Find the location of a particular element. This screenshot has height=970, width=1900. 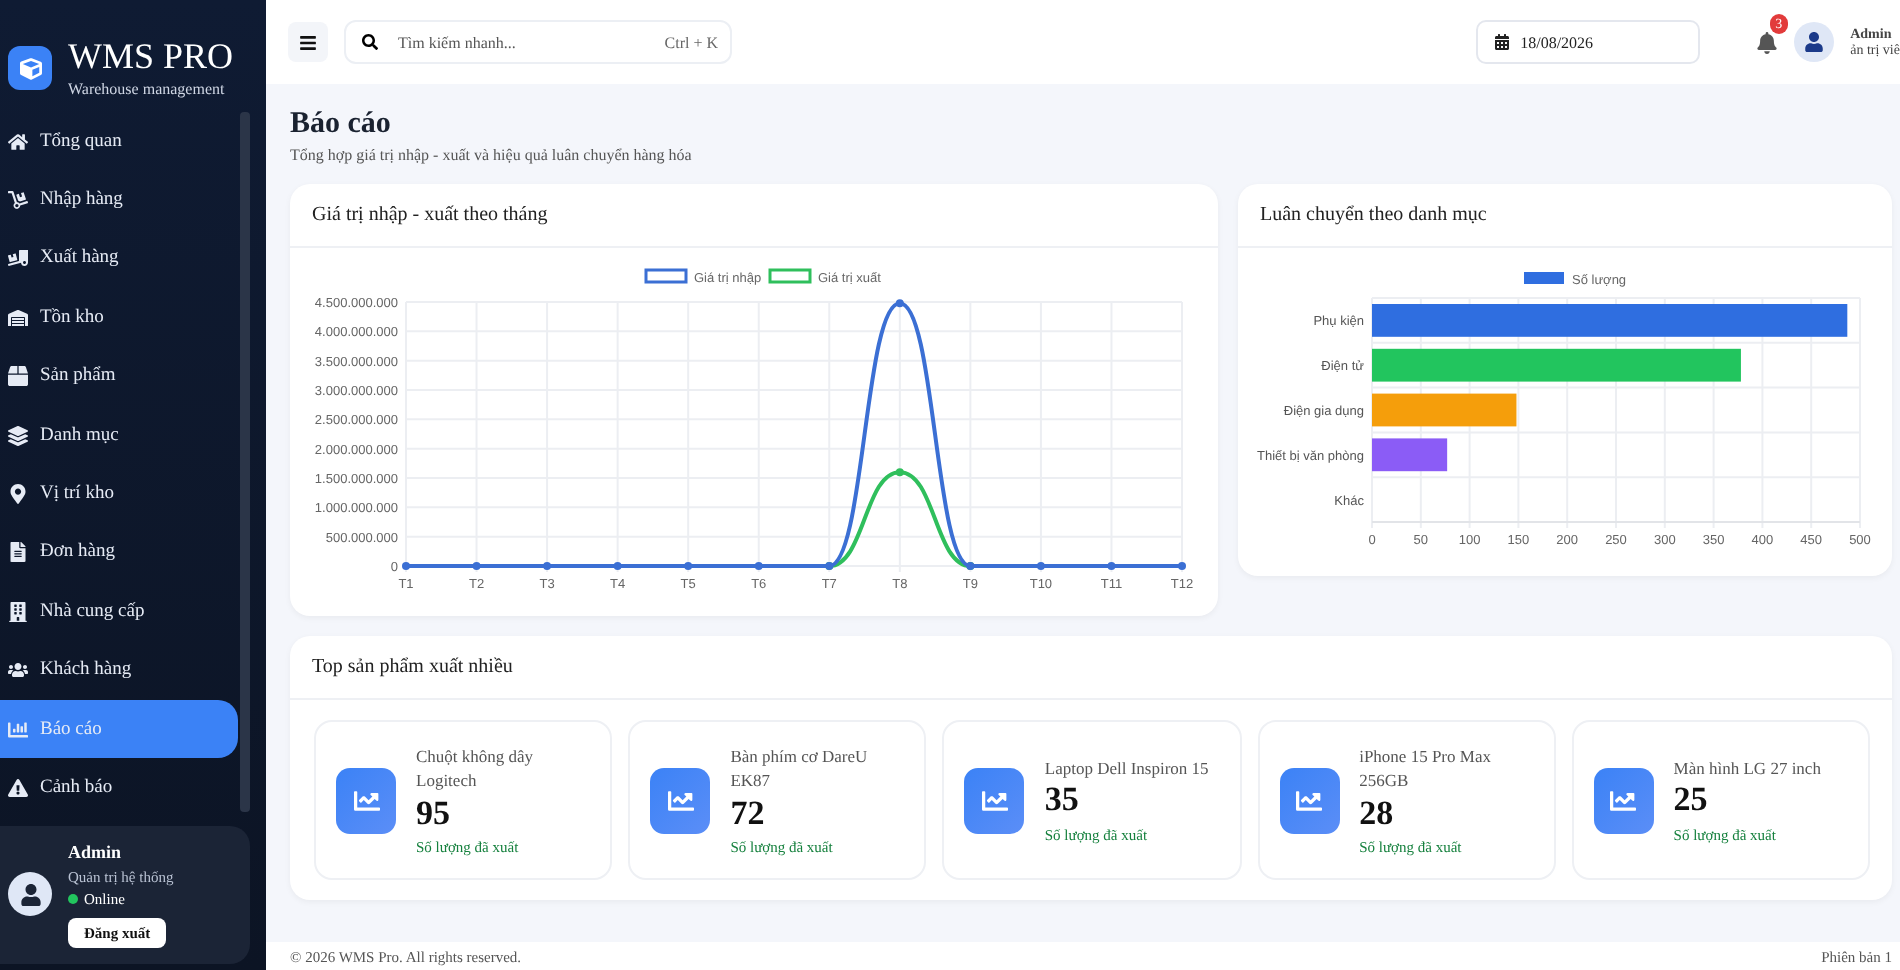

warehouse-icon is located at coordinates (18, 317).